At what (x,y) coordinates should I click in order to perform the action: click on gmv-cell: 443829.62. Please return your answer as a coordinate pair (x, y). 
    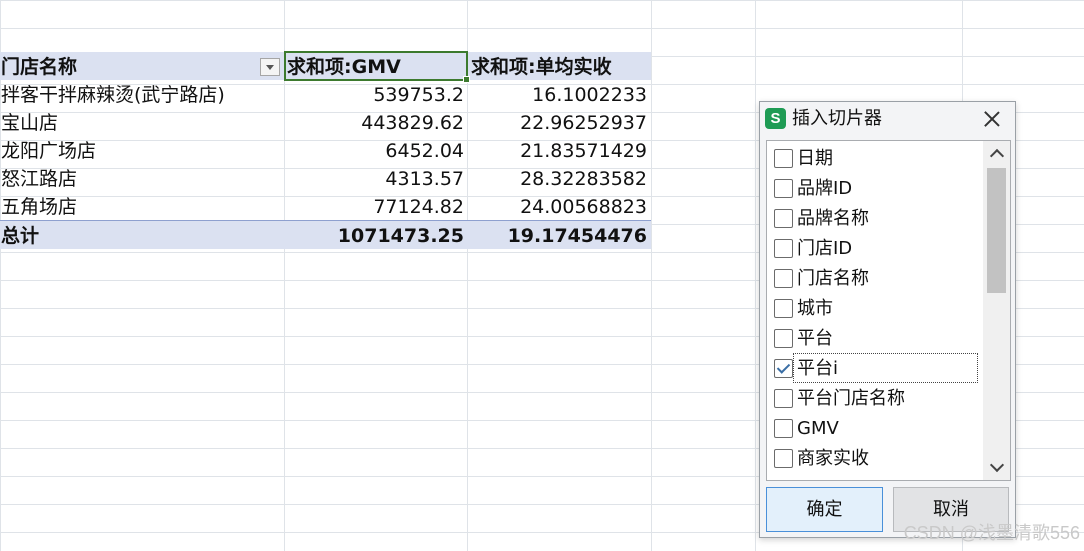
    Looking at the image, I should click on (374, 122).